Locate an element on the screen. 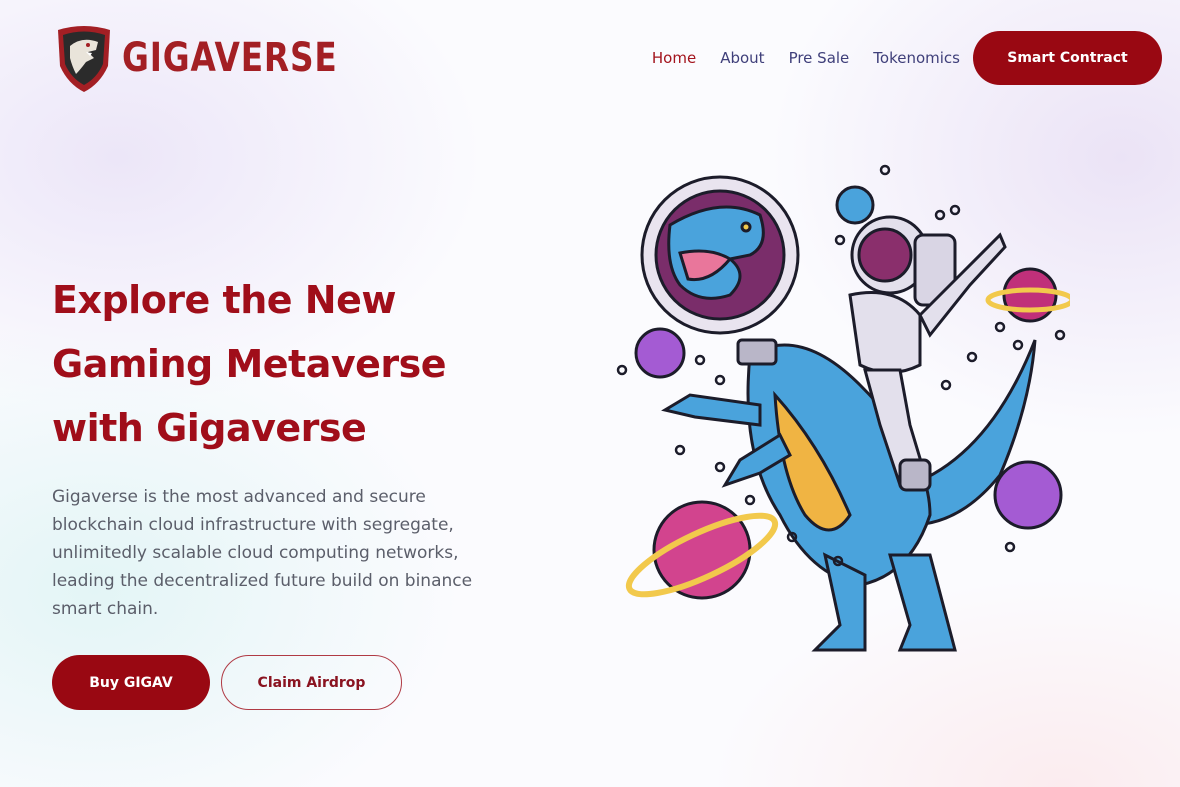  claim-airdrop-button: Claim Airdrop is located at coordinates (311, 682).